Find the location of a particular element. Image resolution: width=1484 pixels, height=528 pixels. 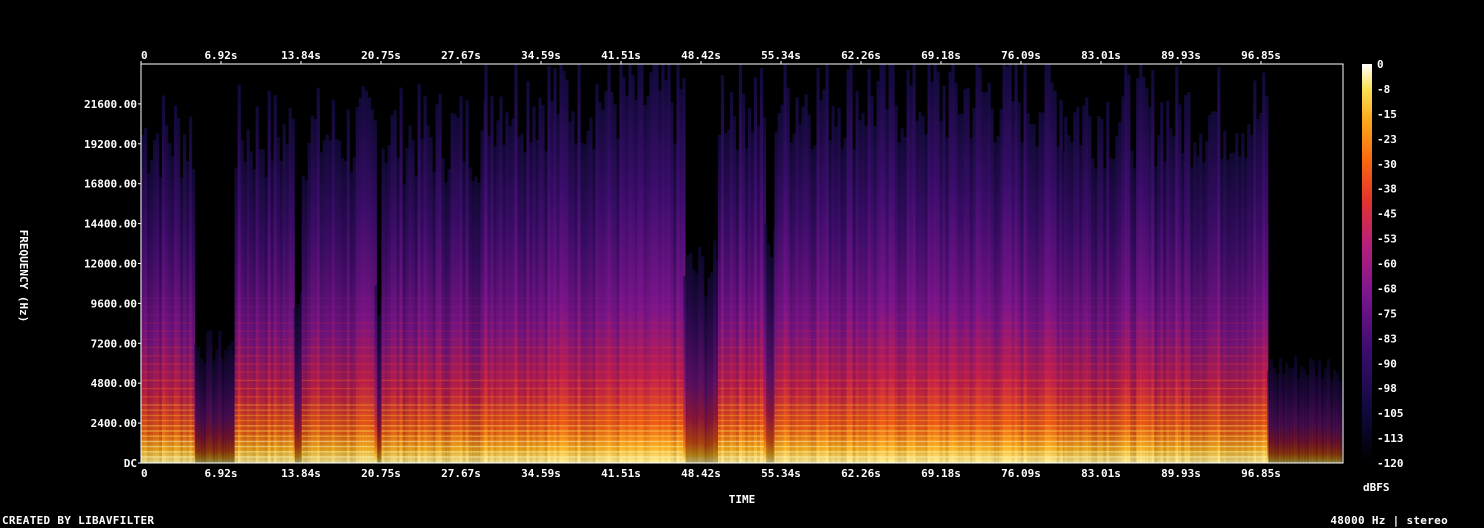

x-tick-label-bottom: 6.92s is located at coordinates (220, 473).